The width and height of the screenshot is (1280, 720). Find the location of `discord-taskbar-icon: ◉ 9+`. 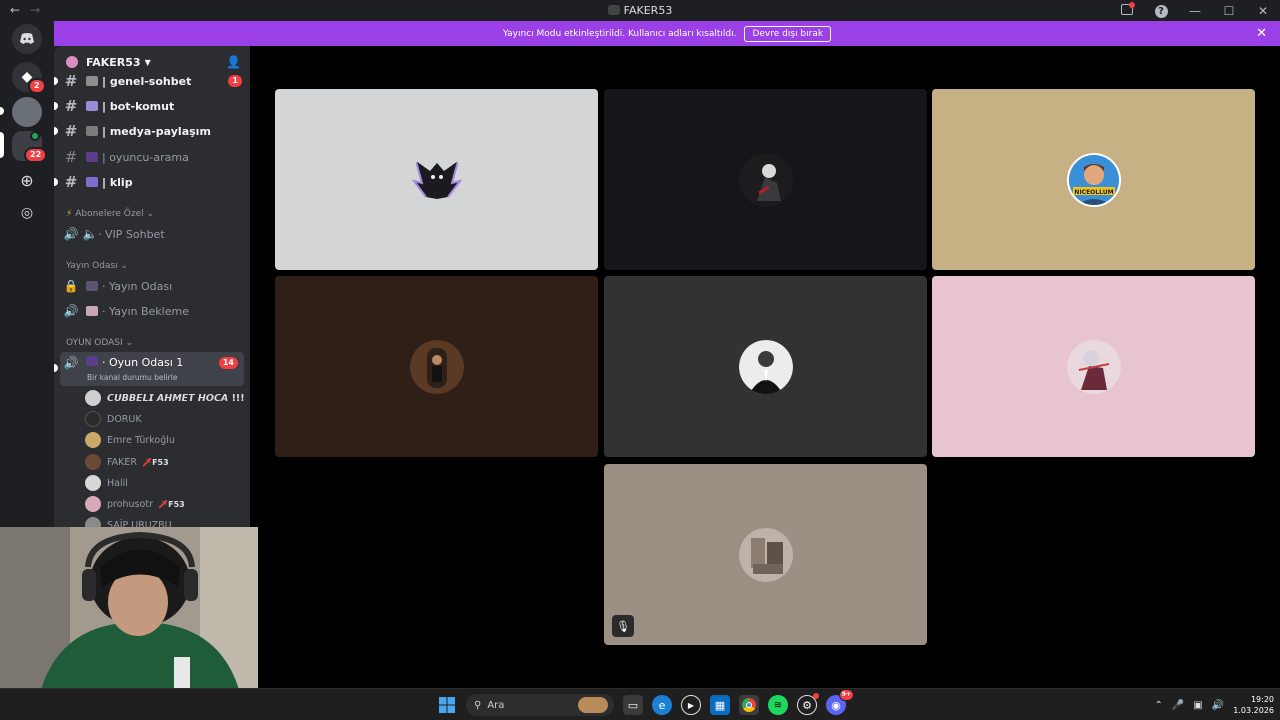

discord-taskbar-icon: ◉ 9+ is located at coordinates (840, 702).